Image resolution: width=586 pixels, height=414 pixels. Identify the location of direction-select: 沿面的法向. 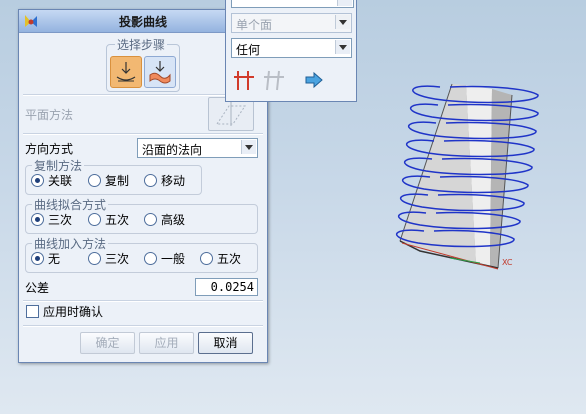
(197, 148).